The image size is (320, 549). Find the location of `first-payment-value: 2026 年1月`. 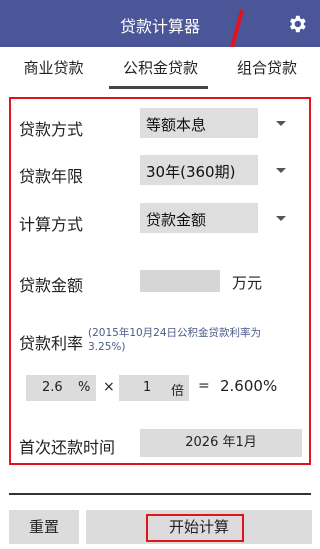

first-payment-value: 2026 年1月 is located at coordinates (221, 442).